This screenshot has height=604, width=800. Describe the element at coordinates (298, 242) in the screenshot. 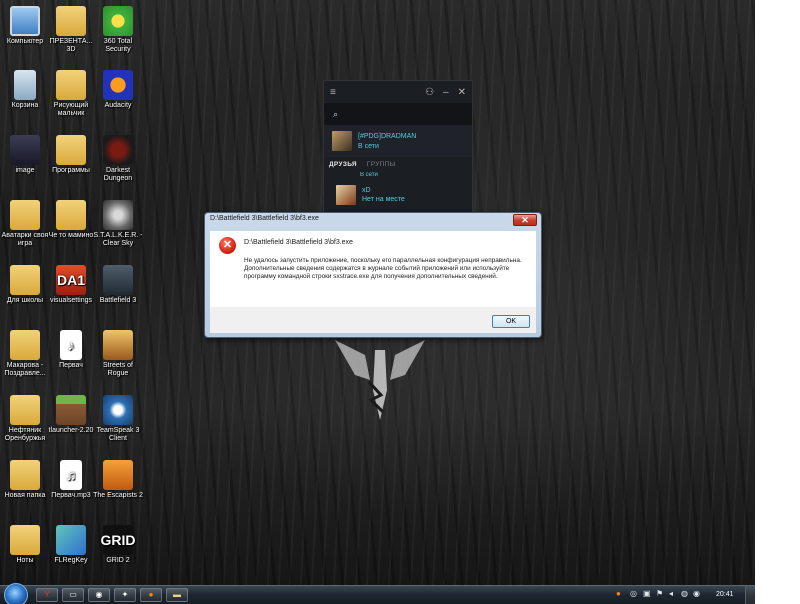

I see `dialog-path: D:\Battlefield 3\Battlefield 3\bf3.exe` at that location.